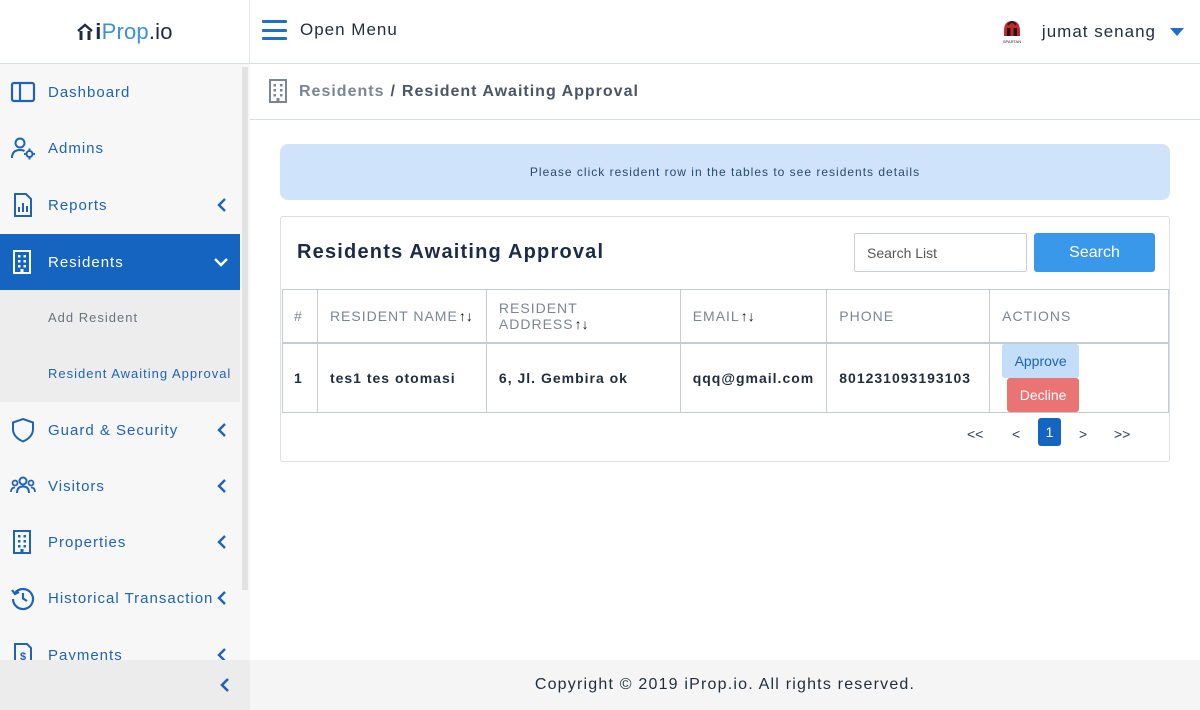 The height and width of the screenshot is (710, 1200). I want to click on sidebar-item-label: Properties, so click(87, 542).